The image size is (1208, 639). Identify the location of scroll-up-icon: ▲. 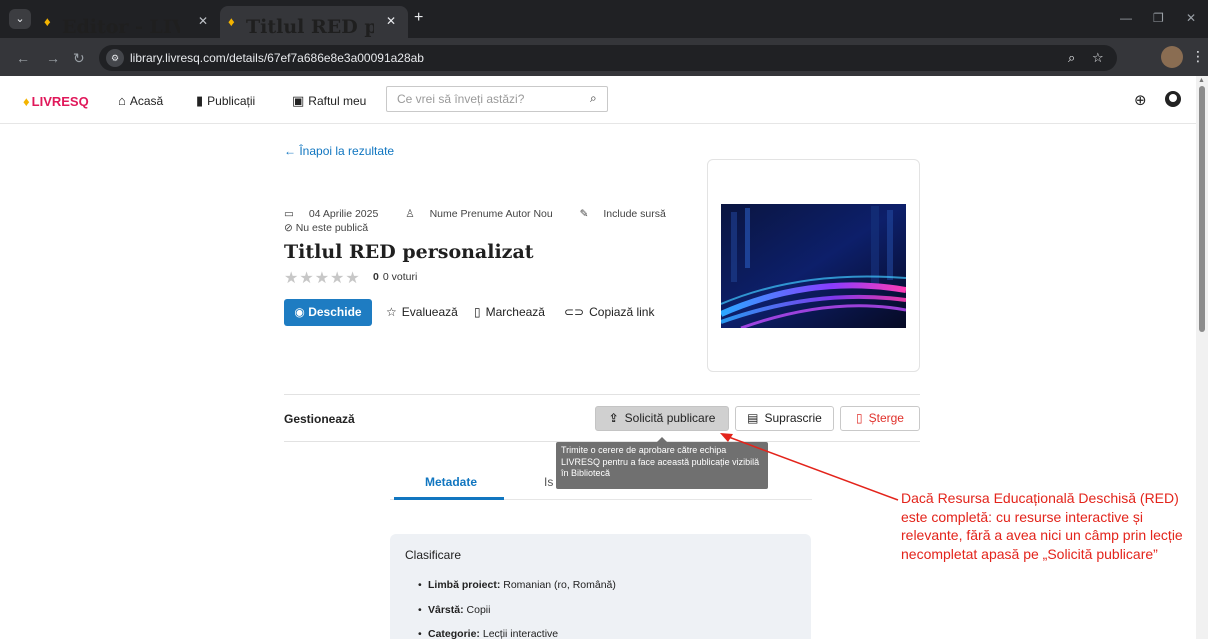
(1201, 80).